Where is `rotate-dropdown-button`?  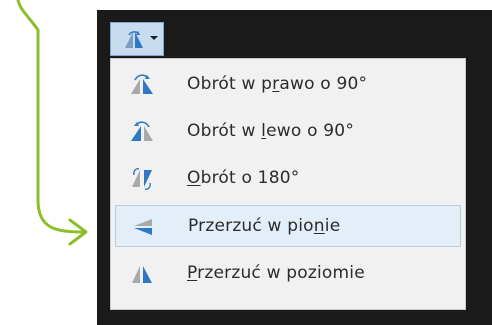
rotate-dropdown-button is located at coordinates (137, 39).